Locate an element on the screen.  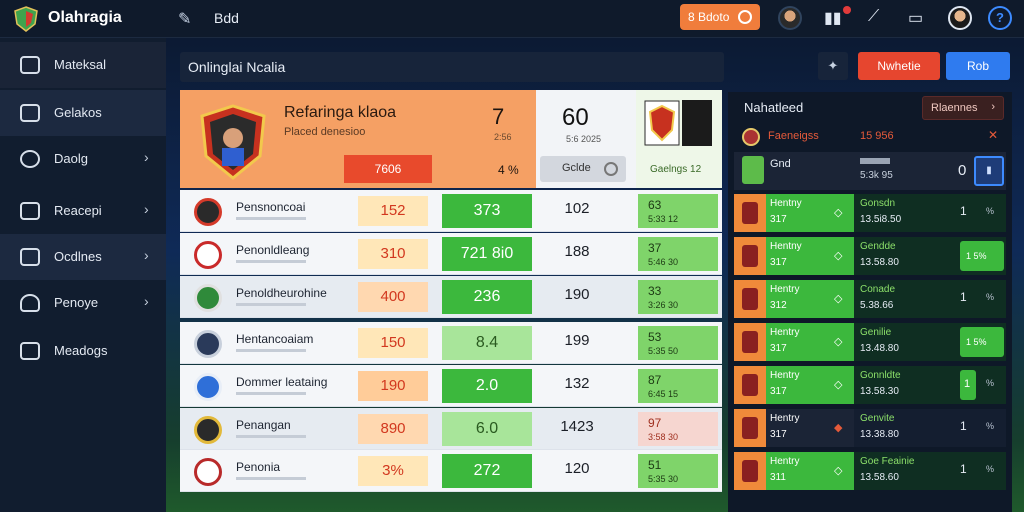
stat-label: Gonsdn is located at coordinates (878, 203).